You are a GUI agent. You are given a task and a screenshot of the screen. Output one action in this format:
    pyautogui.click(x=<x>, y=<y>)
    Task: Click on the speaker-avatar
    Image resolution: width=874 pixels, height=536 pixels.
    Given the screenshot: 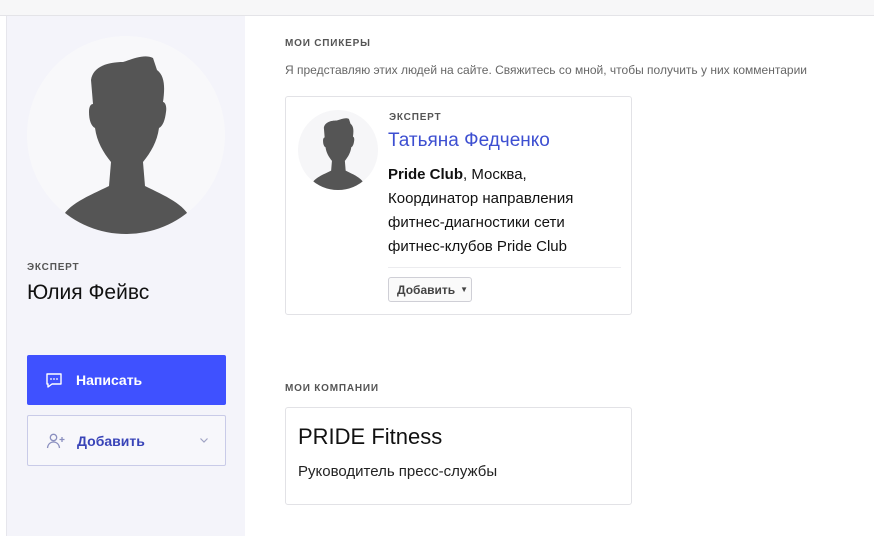 What is the action you would take?
    pyautogui.click(x=338, y=150)
    